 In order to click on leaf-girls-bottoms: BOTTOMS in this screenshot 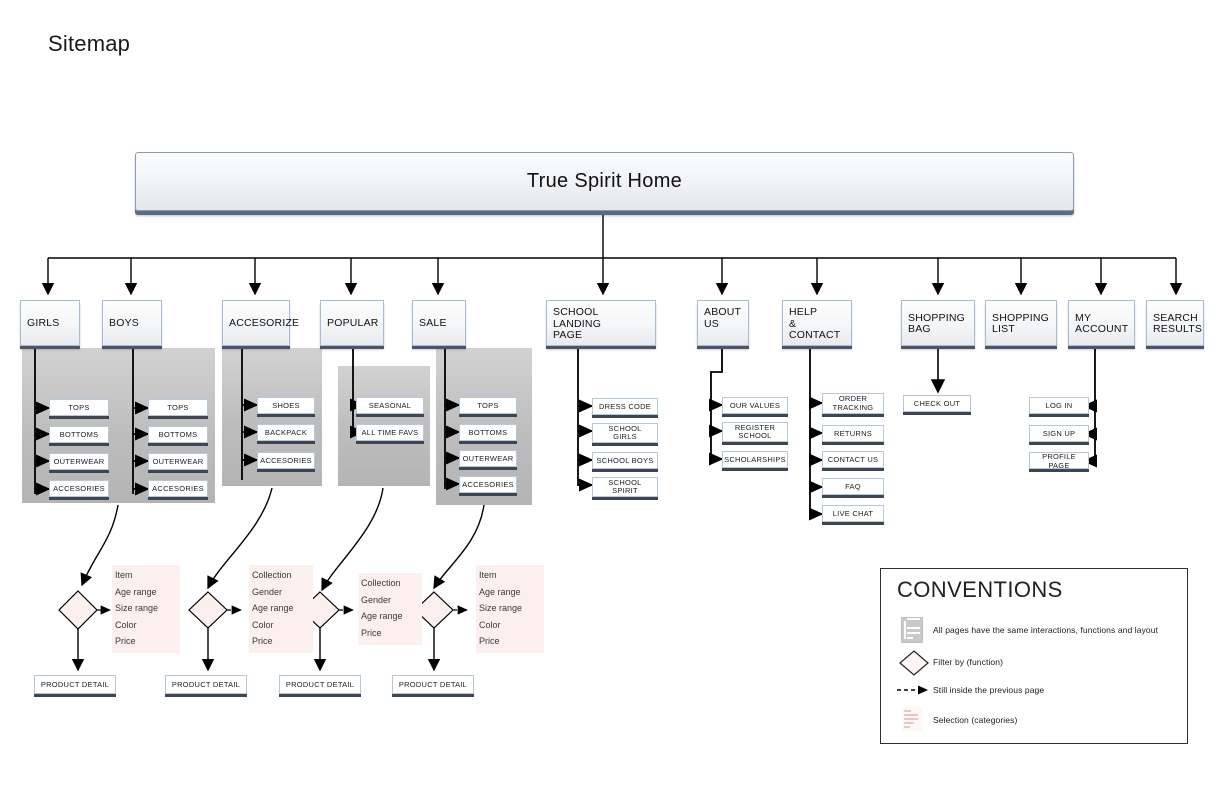, I will do `click(79, 434)`.